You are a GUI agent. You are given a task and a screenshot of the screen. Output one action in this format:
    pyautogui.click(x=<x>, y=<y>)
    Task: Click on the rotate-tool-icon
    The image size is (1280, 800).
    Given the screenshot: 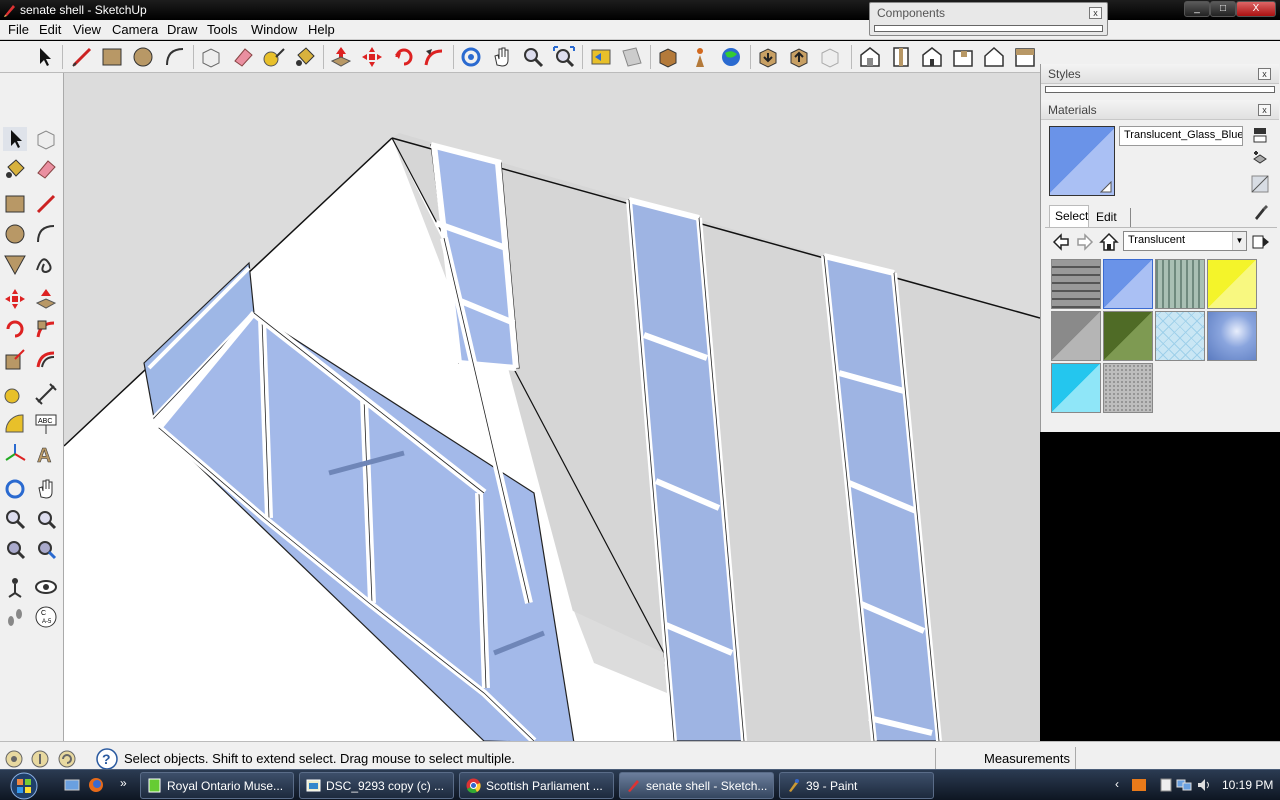 What is the action you would take?
    pyautogui.click(x=404, y=57)
    